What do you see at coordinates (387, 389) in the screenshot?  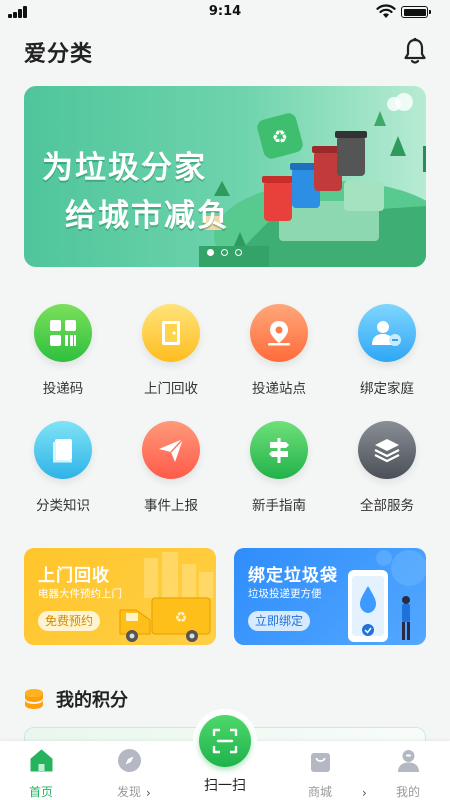 I see `service-label: 绑定家庭` at bounding box center [387, 389].